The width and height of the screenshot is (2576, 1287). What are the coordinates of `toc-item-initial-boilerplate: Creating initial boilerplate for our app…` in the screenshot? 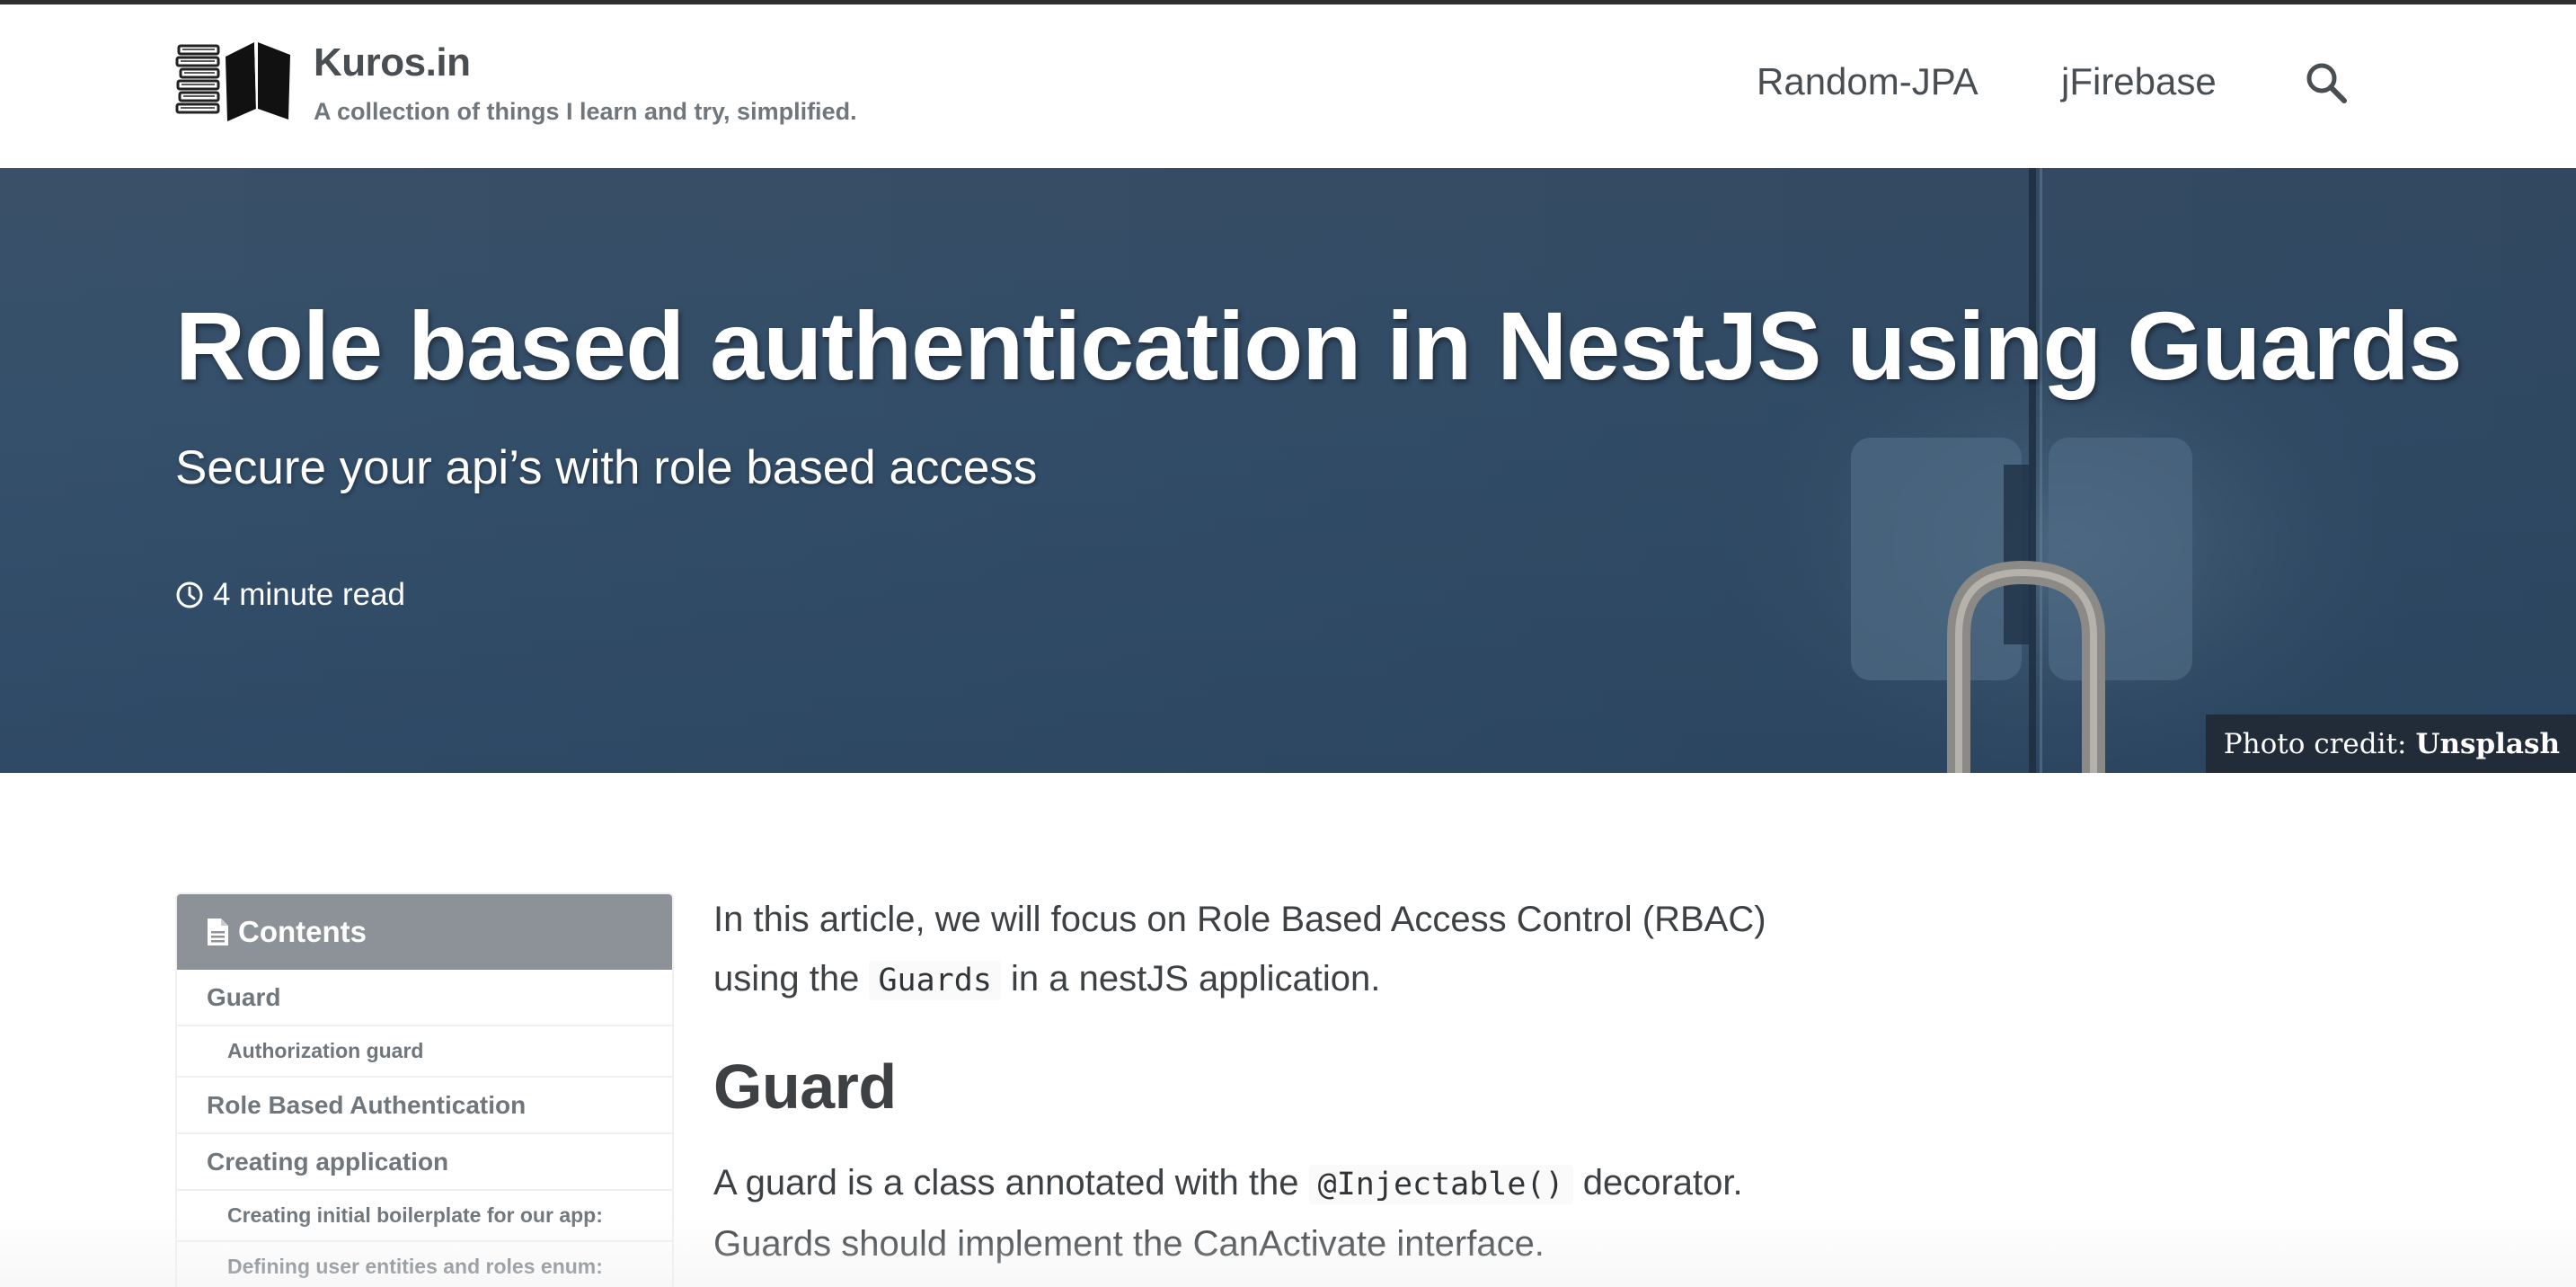 It's located at (424, 1216).